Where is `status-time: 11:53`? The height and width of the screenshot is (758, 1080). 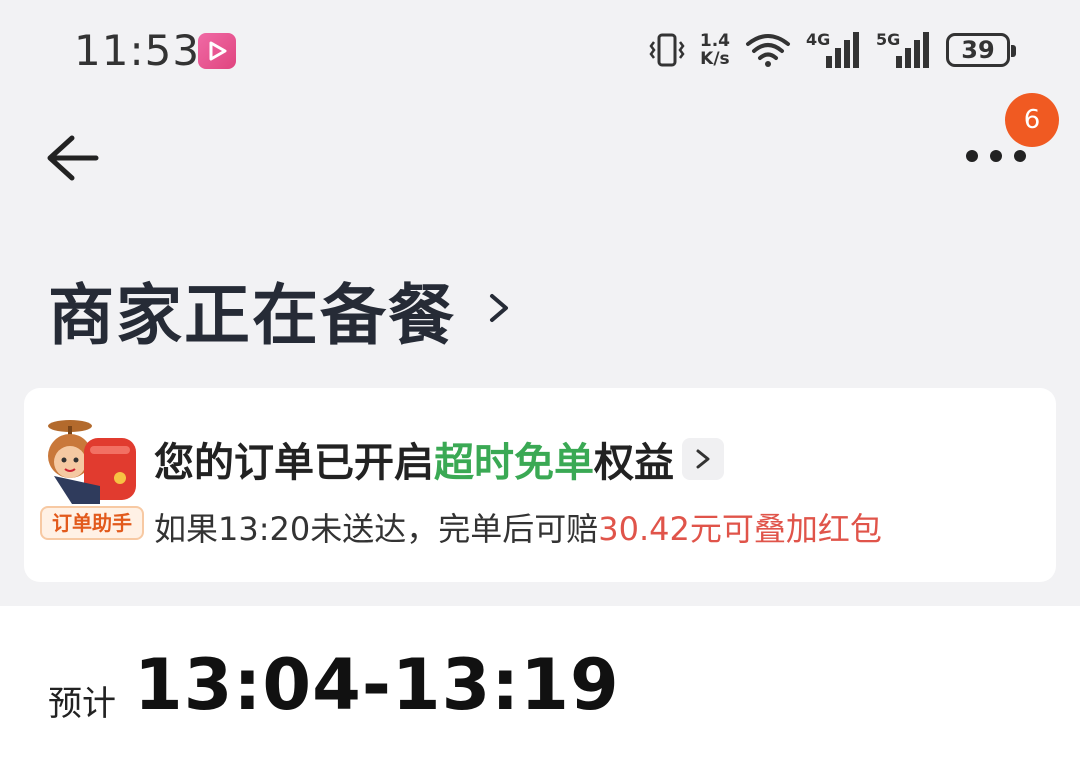
status-time: 11:53 is located at coordinates (137, 50).